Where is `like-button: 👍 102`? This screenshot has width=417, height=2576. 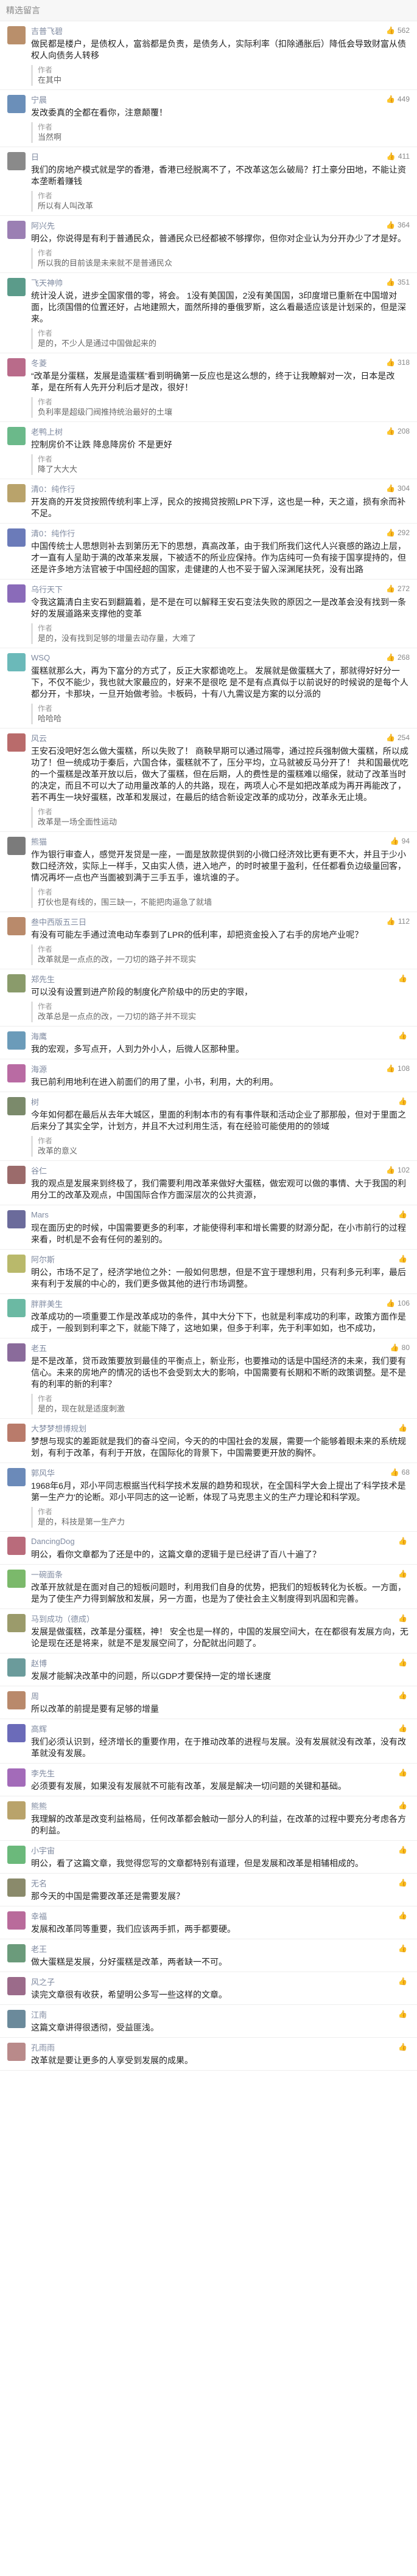 like-button: 👍 102 is located at coordinates (398, 1170).